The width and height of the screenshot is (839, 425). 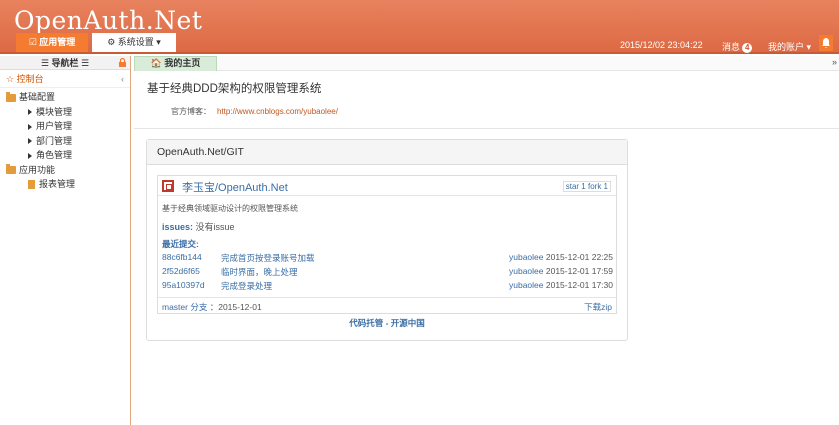 I want to click on commit-date: 2015-12-01 17:30, so click(x=579, y=285).